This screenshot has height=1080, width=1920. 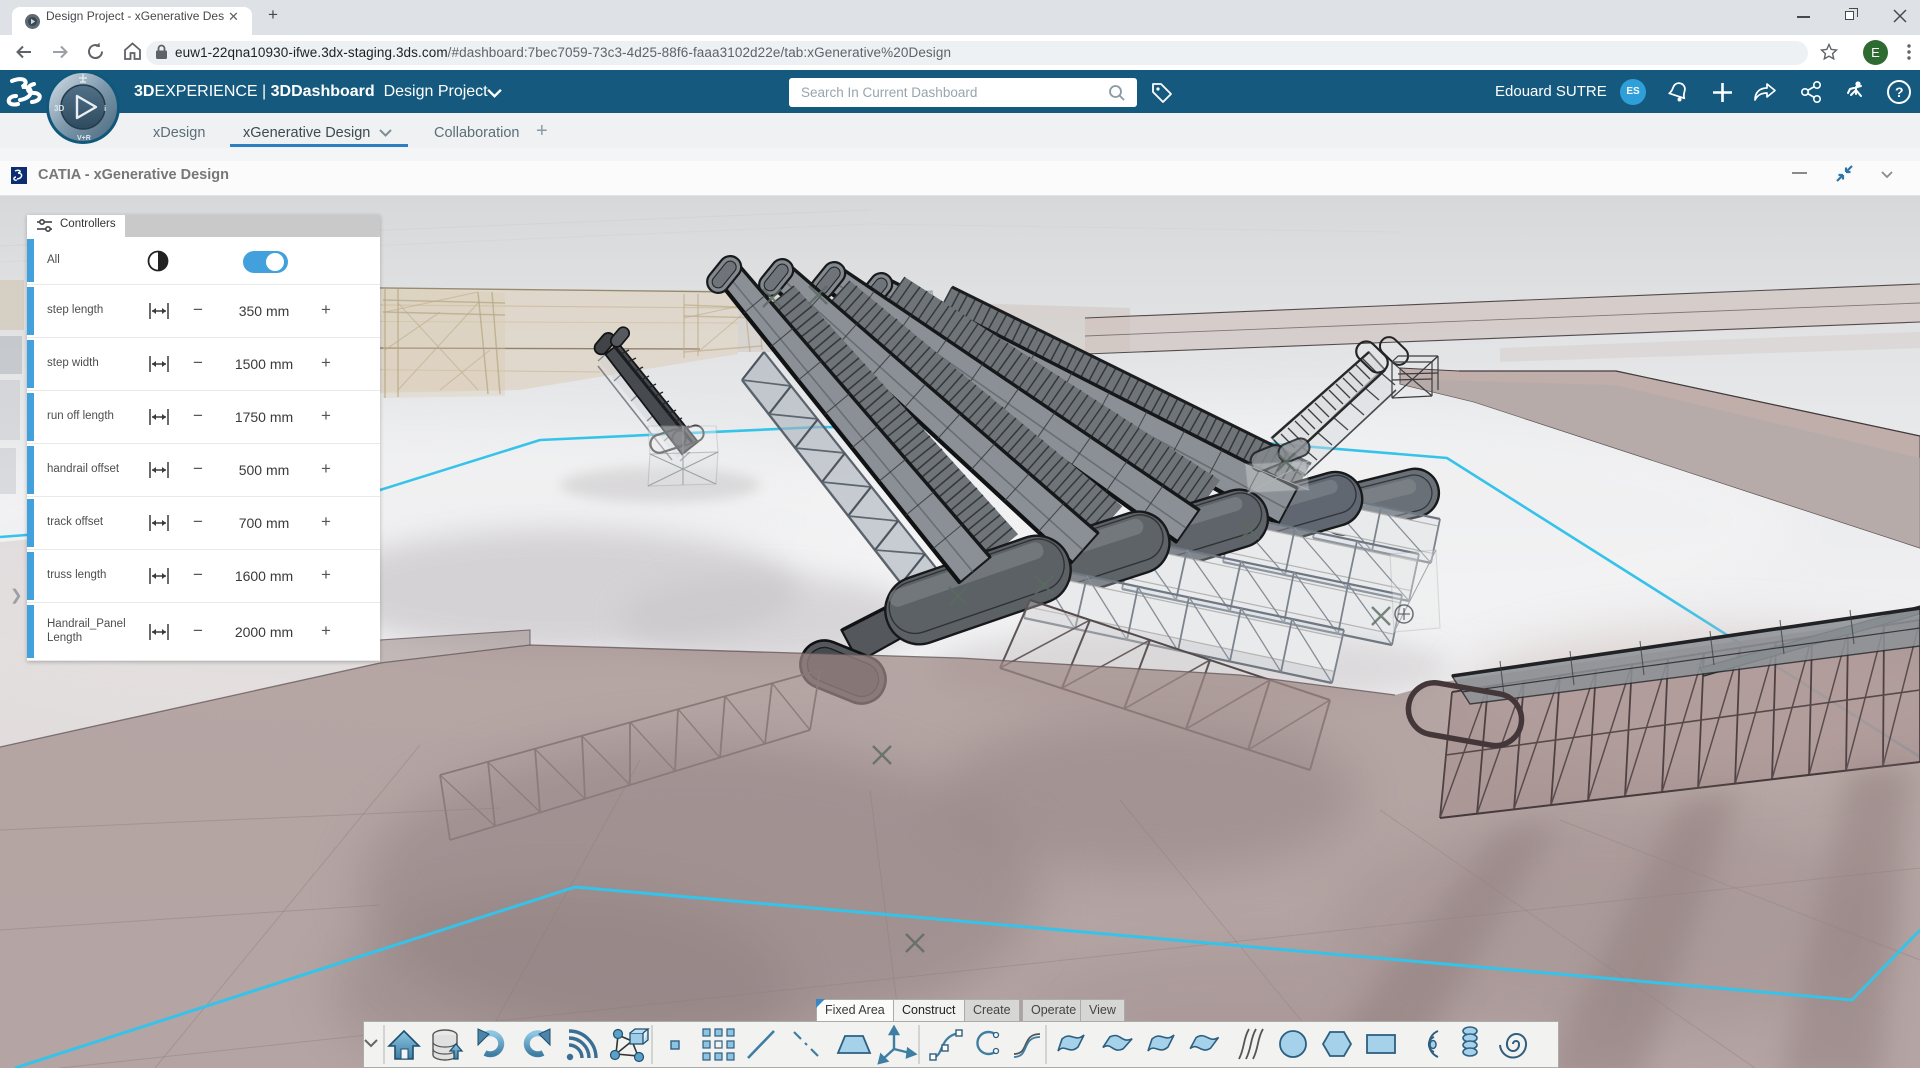 What do you see at coordinates (105, 108) in the screenshot?
I see `svg-text: i` at bounding box center [105, 108].